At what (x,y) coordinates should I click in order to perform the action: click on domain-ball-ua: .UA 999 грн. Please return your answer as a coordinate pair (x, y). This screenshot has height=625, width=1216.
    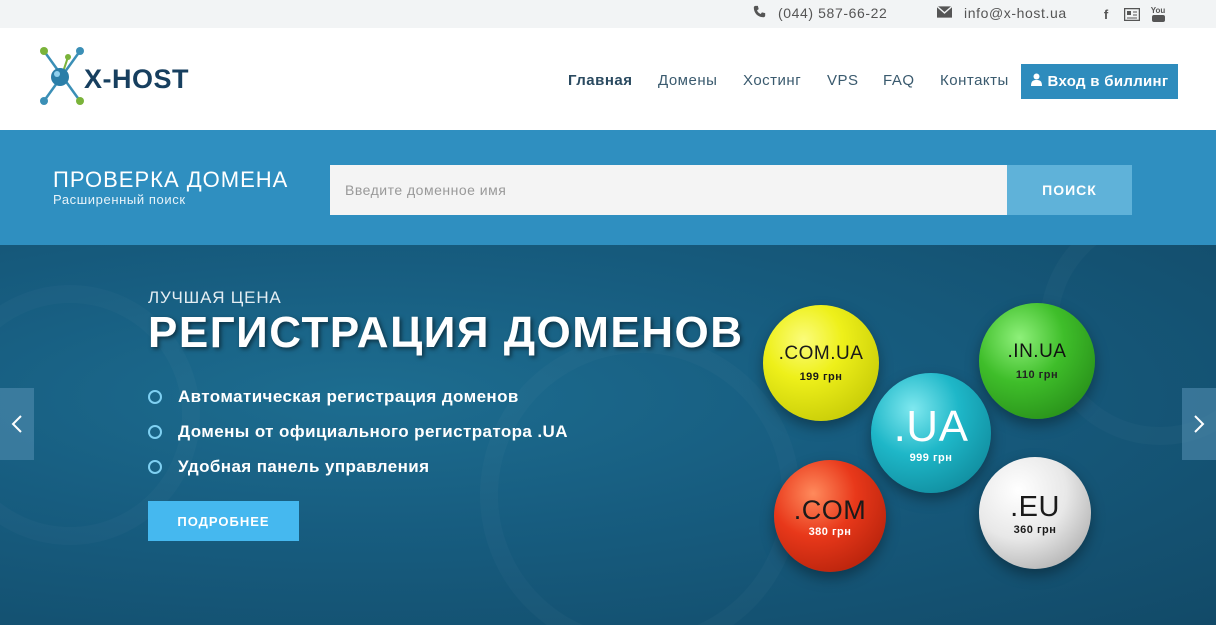
    Looking at the image, I should click on (931, 433).